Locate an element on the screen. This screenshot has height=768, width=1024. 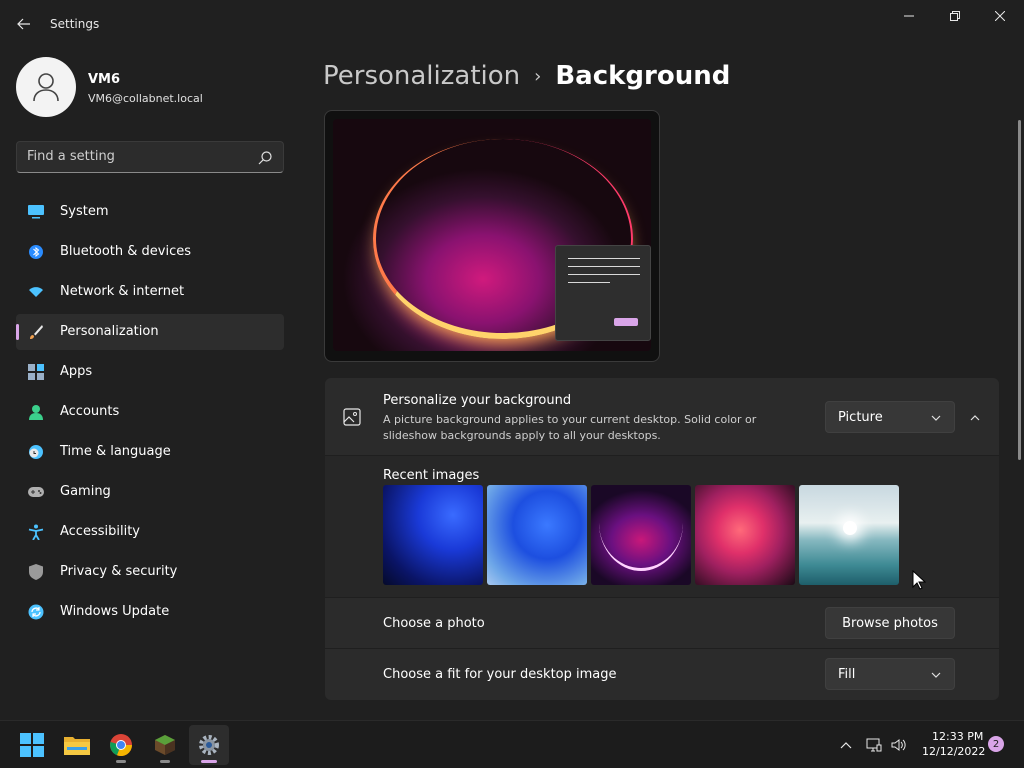
sidebar-item-label: Network & internet is located at coordinates (122, 291).